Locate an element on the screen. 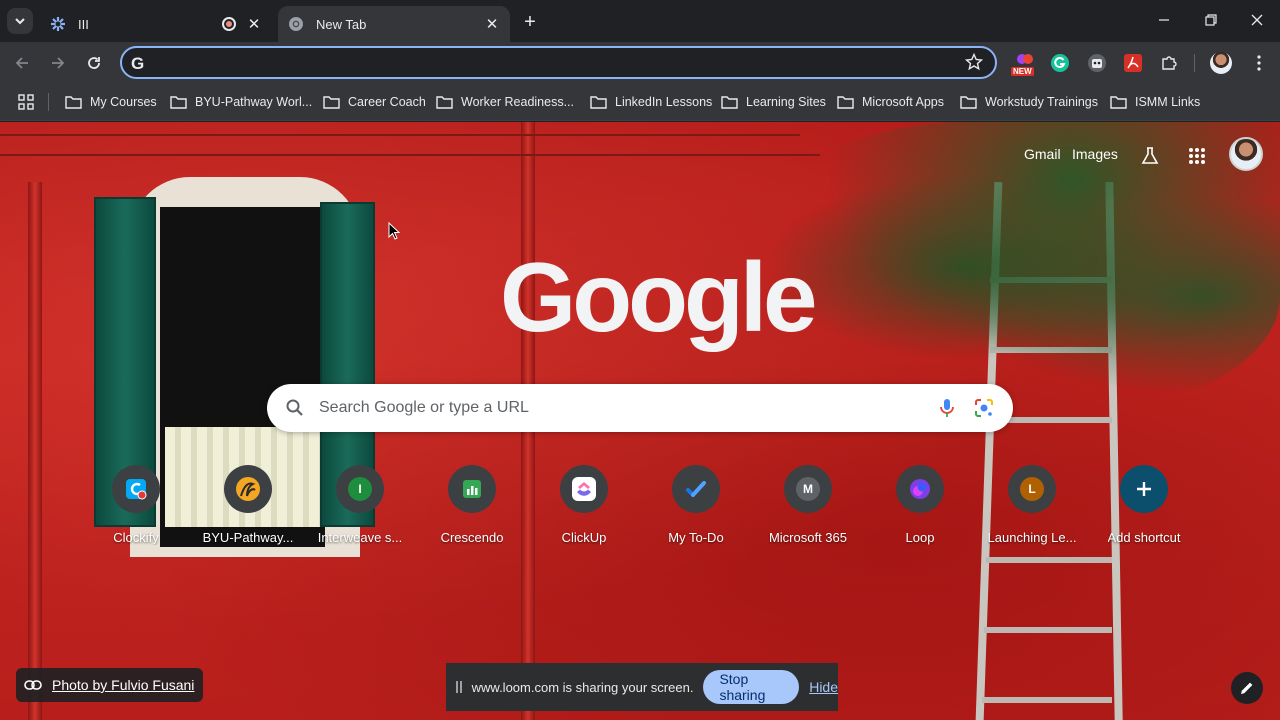 This screenshot has height=720, width=1280. arrow-right-icon is located at coordinates (58, 63).